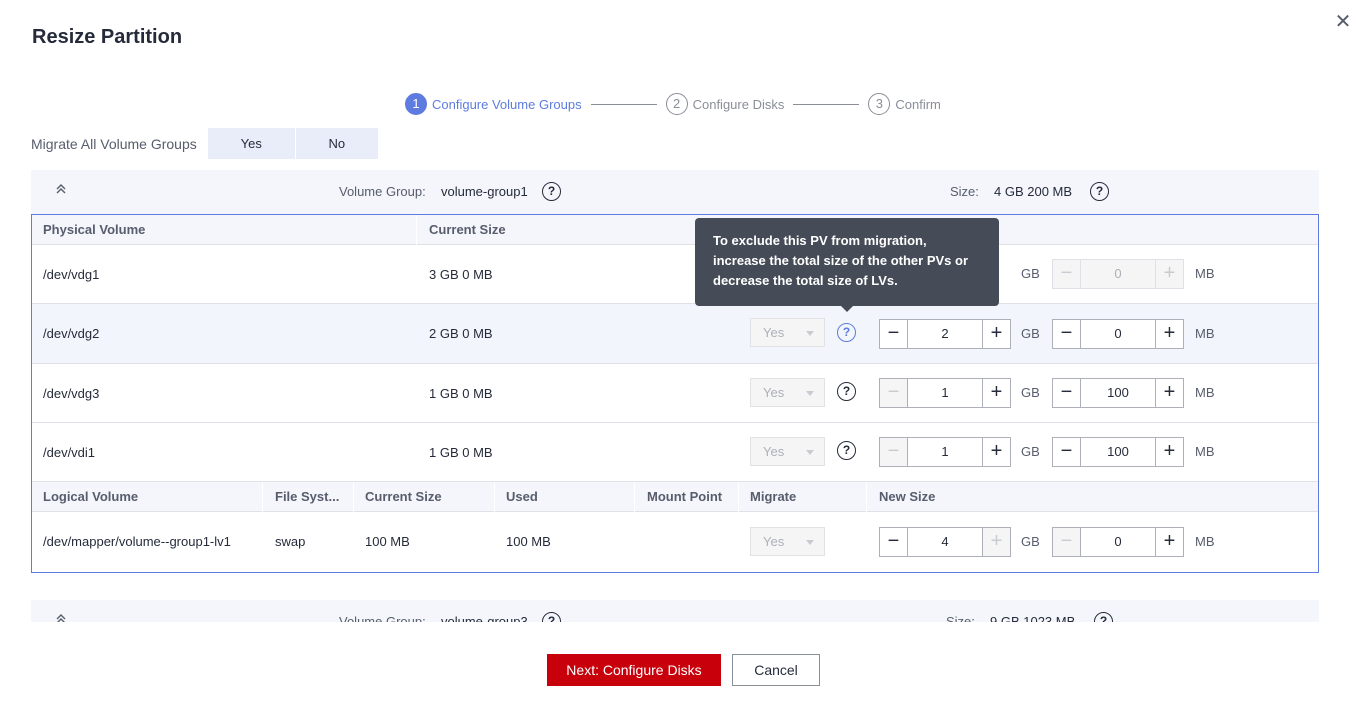  Describe the element at coordinates (847, 309) in the screenshot. I see `tooltip-arrow` at that location.